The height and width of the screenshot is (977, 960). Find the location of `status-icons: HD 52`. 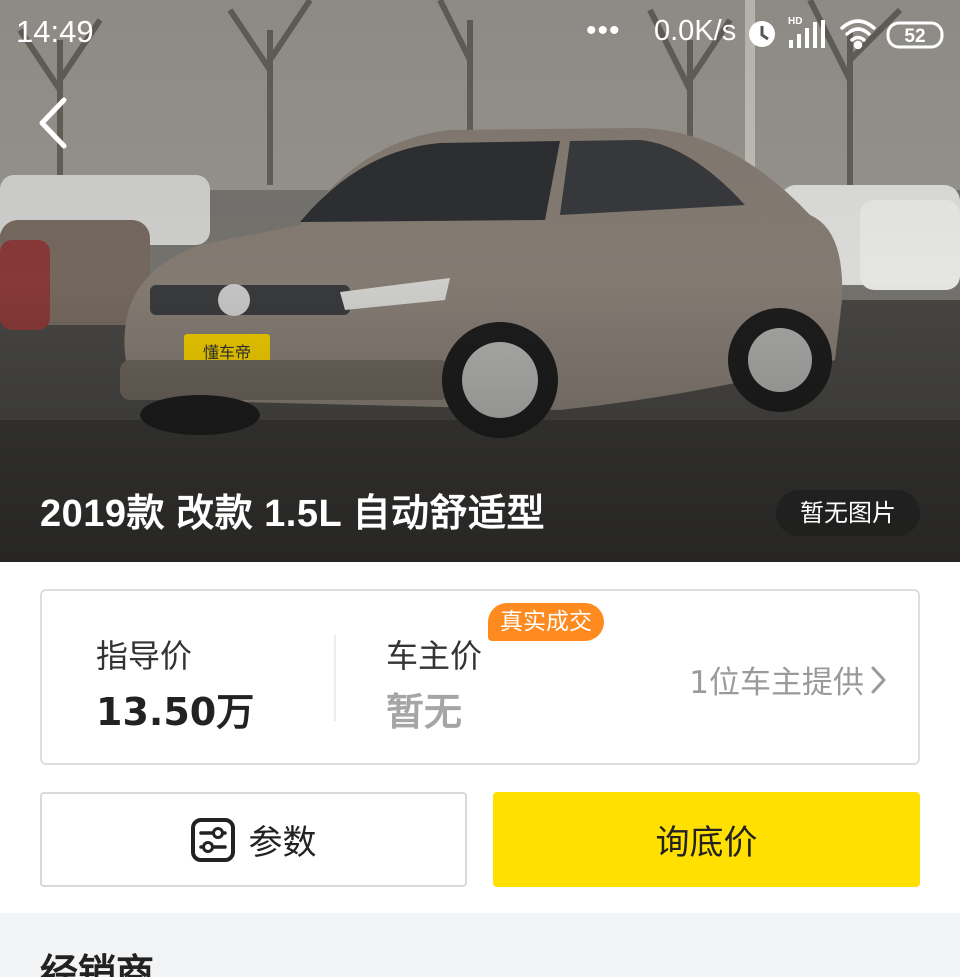

status-icons: HD 52 is located at coordinates (846, 33).